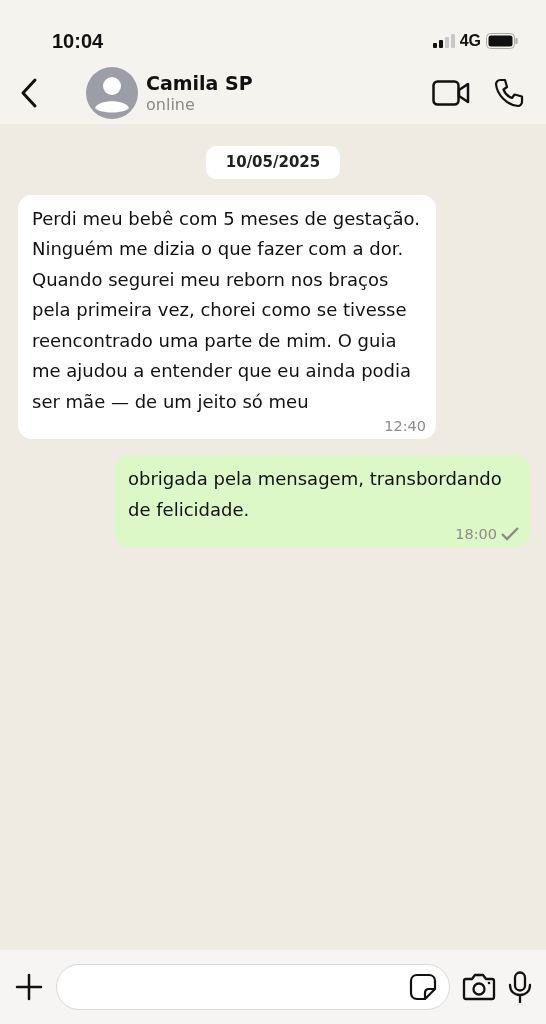 Image resolution: width=546 pixels, height=1024 pixels. Describe the element at coordinates (112, 93) in the screenshot. I see `avatar-icon` at that location.